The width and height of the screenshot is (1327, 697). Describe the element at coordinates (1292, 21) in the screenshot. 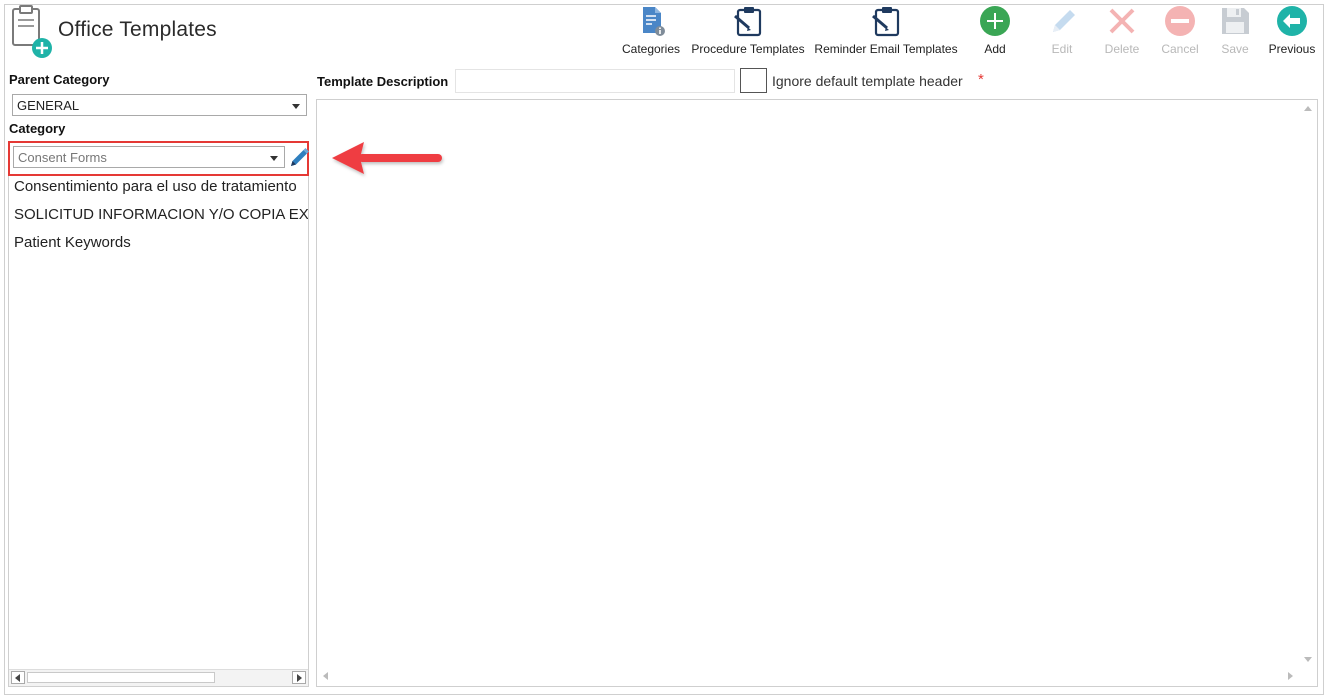

I see `arrow-left-circle-icon` at that location.